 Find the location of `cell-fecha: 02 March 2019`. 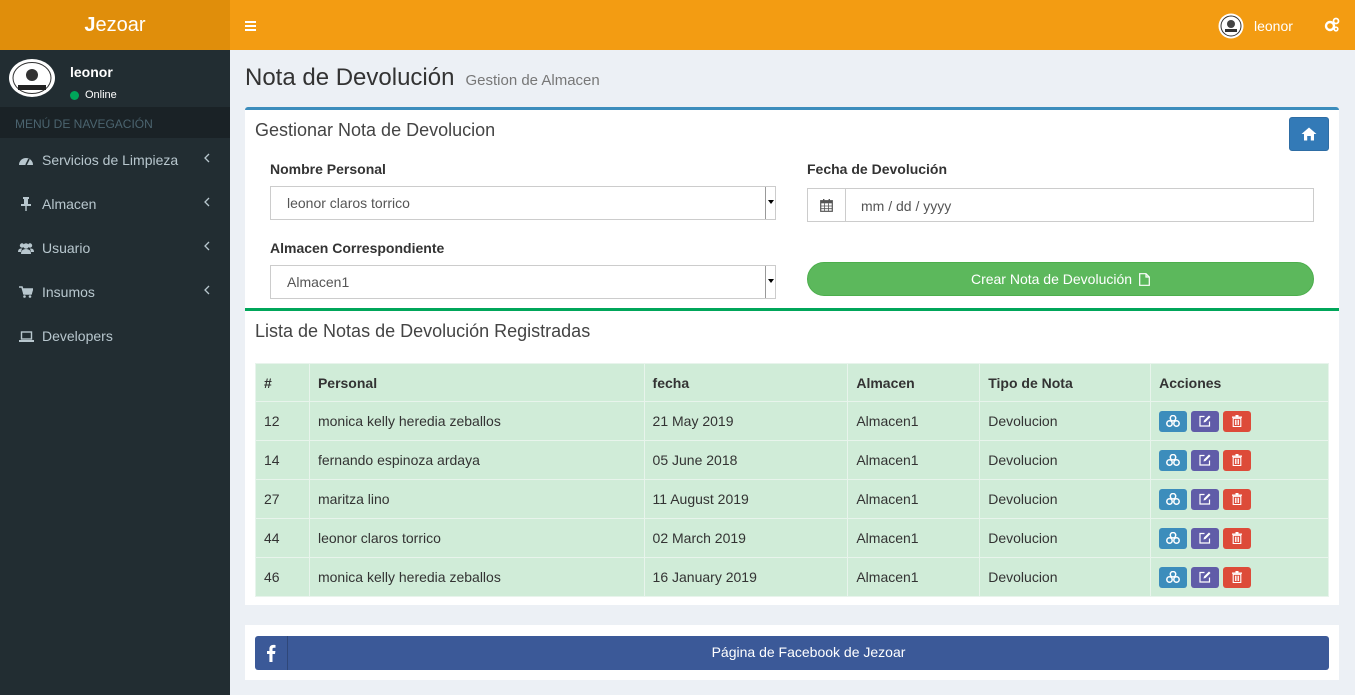

cell-fecha: 02 March 2019 is located at coordinates (746, 538).